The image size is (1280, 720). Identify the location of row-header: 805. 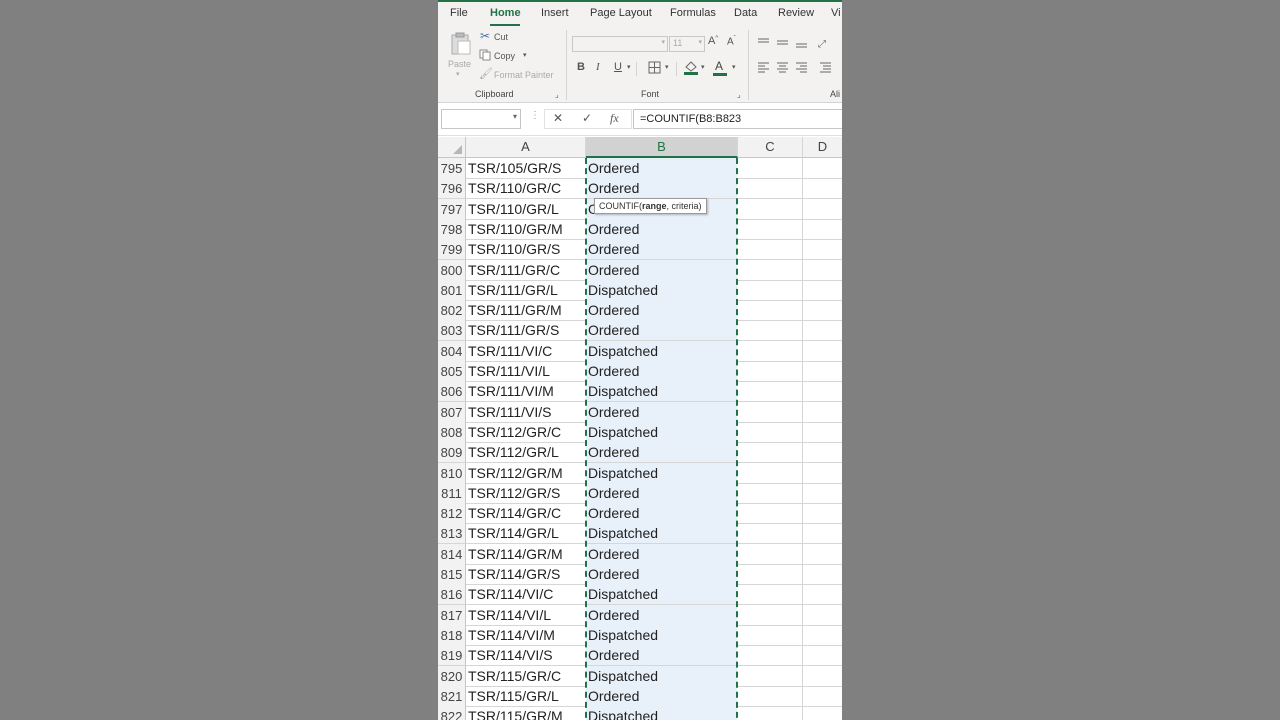
(452, 371).